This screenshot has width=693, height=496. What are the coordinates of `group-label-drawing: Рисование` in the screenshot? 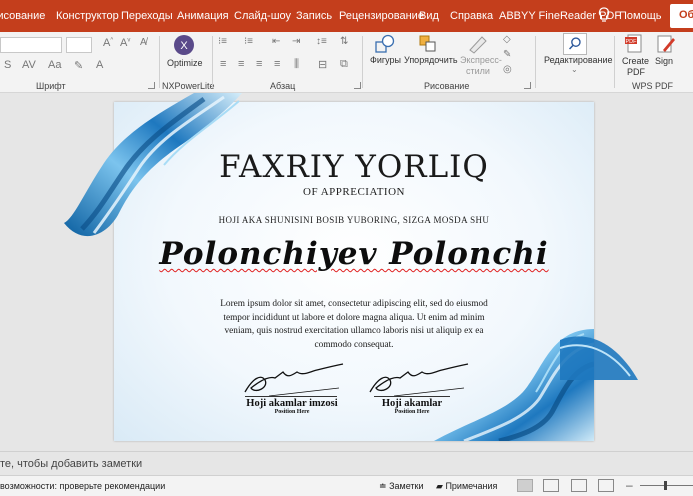 It's located at (447, 86).